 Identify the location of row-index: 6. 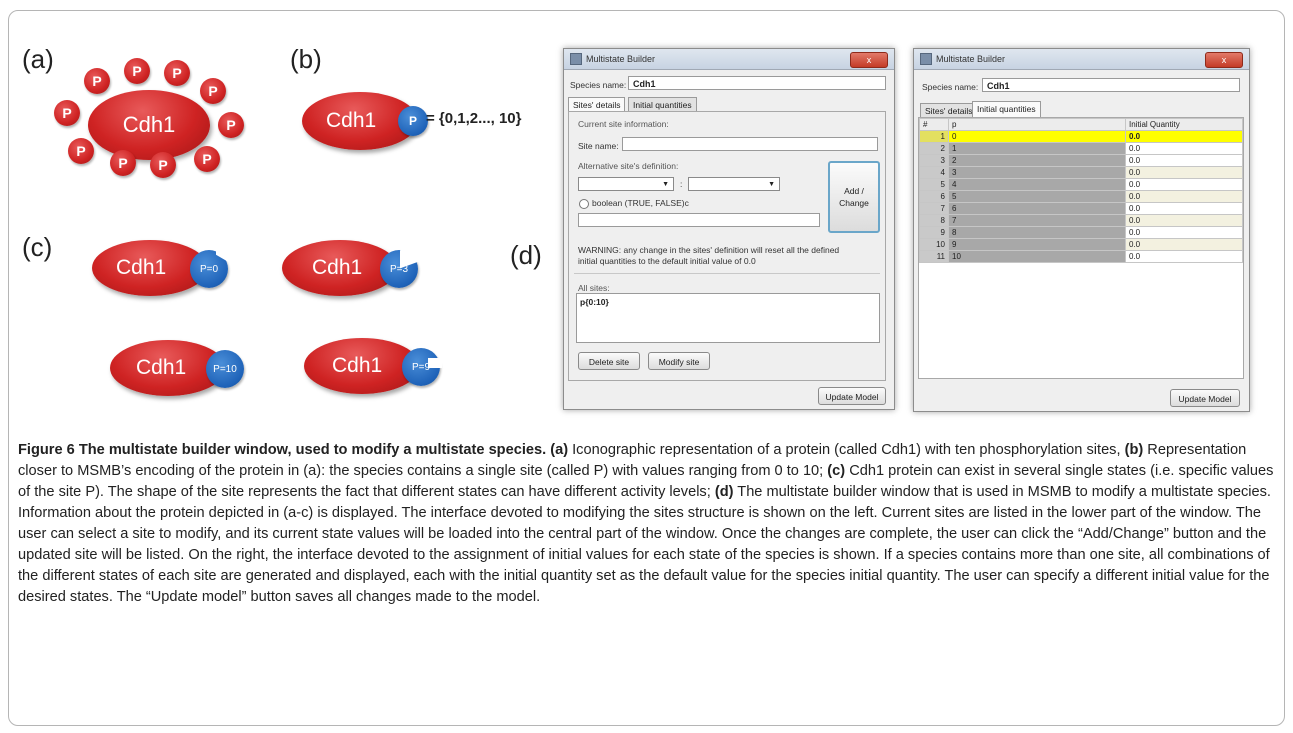
(934, 196).